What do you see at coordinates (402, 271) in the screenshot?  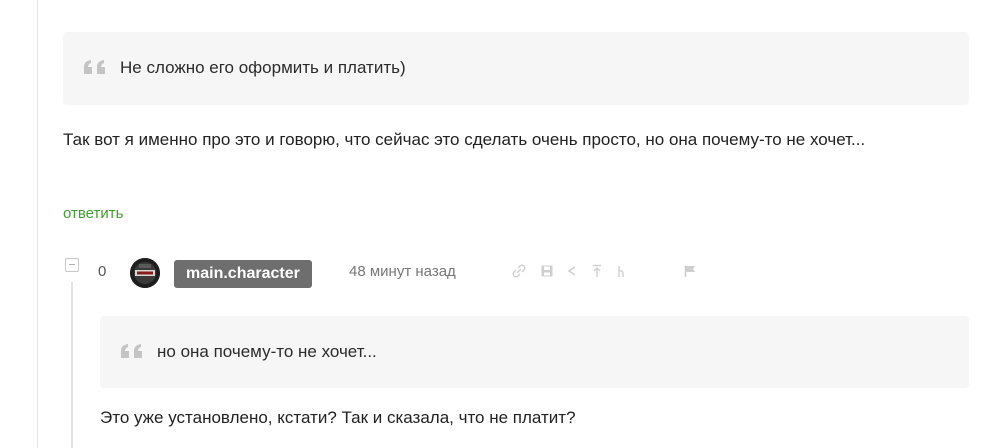 I see `comment-timestamp: 48 минут назад` at bounding box center [402, 271].